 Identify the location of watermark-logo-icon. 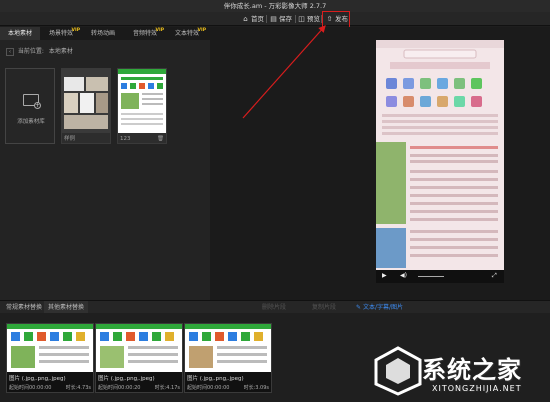
(398, 371).